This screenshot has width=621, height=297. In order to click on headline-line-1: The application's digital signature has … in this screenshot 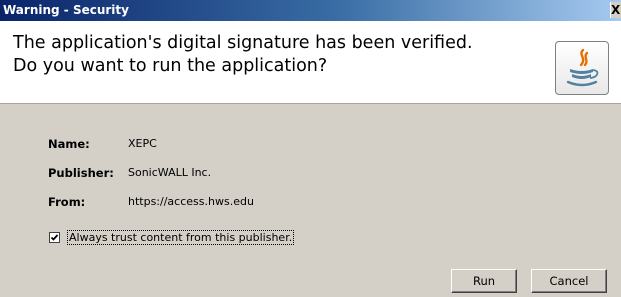, I will do `click(243, 43)`.